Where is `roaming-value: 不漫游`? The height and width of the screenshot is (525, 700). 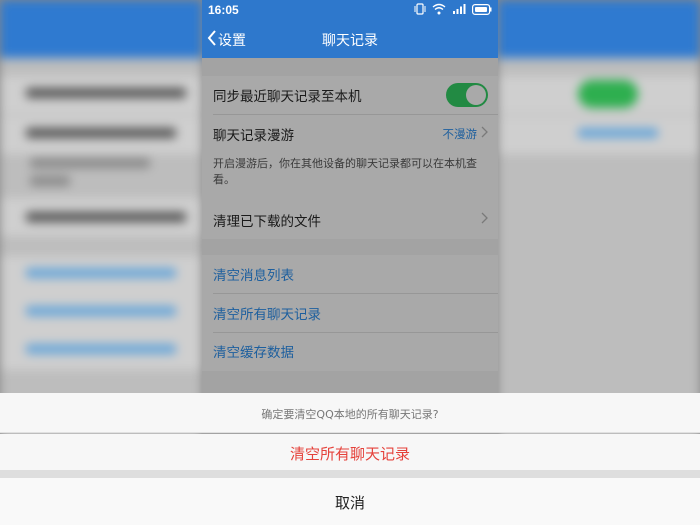 roaming-value: 不漫游 is located at coordinates (460, 134).